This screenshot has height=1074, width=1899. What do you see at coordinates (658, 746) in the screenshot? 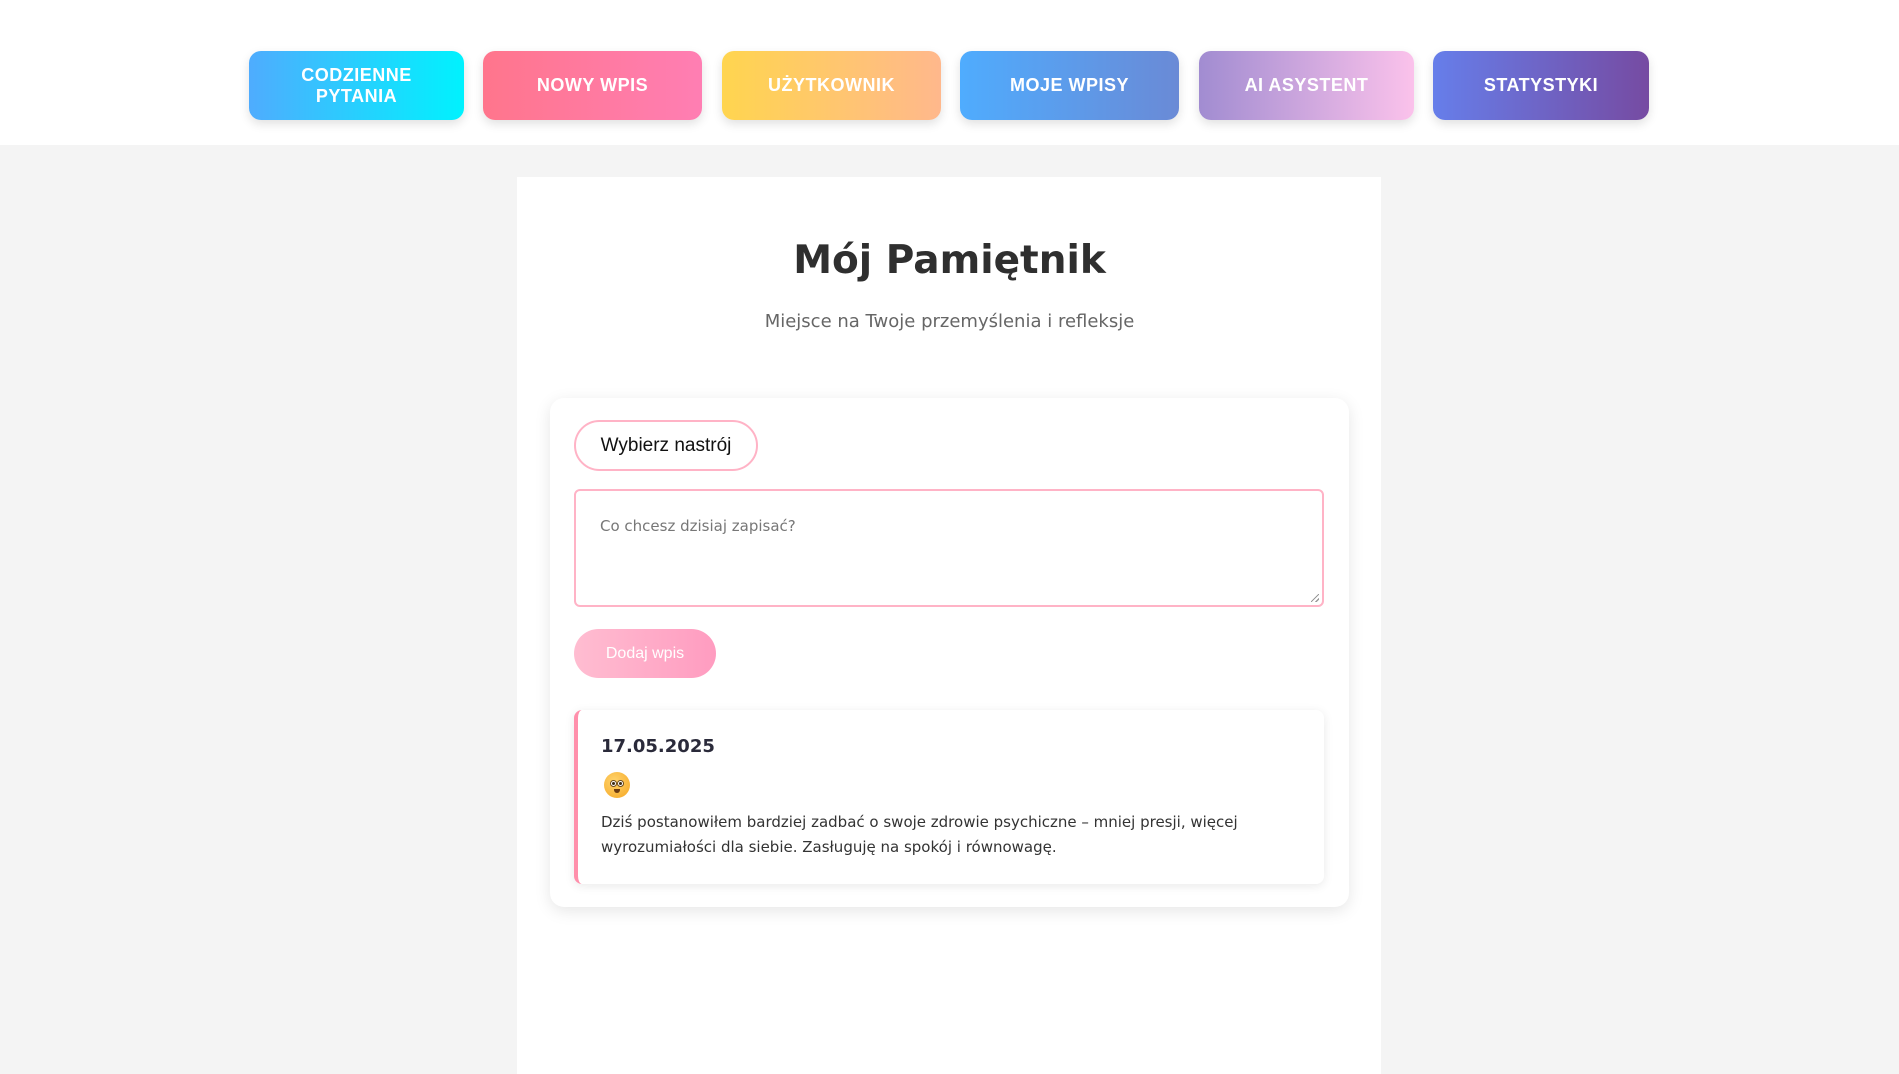
I see `entry-date: 17.05.2025` at bounding box center [658, 746].